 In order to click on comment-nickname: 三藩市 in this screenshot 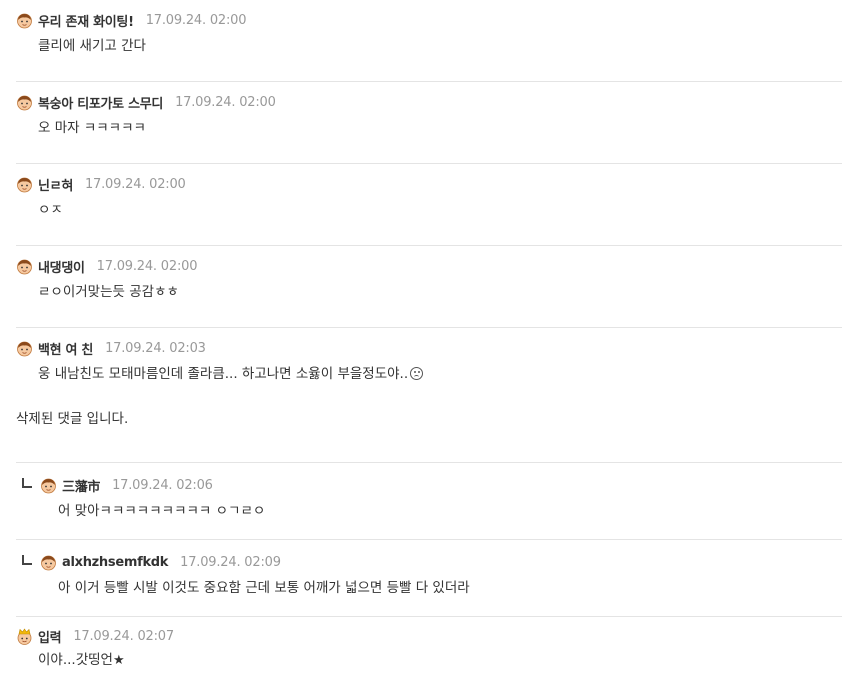, I will do `click(81, 485)`.